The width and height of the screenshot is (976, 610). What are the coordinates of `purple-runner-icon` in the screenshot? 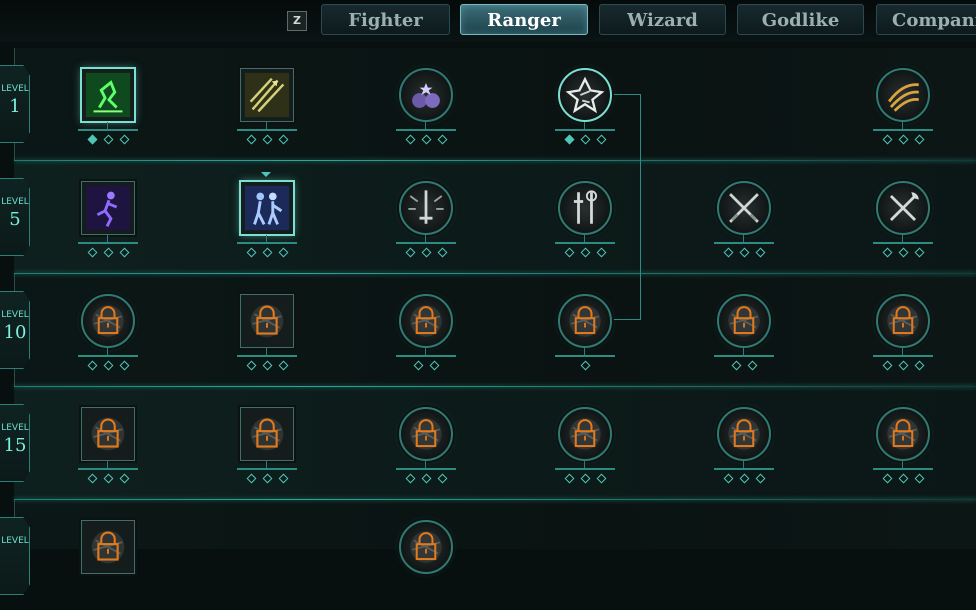 It's located at (108, 208).